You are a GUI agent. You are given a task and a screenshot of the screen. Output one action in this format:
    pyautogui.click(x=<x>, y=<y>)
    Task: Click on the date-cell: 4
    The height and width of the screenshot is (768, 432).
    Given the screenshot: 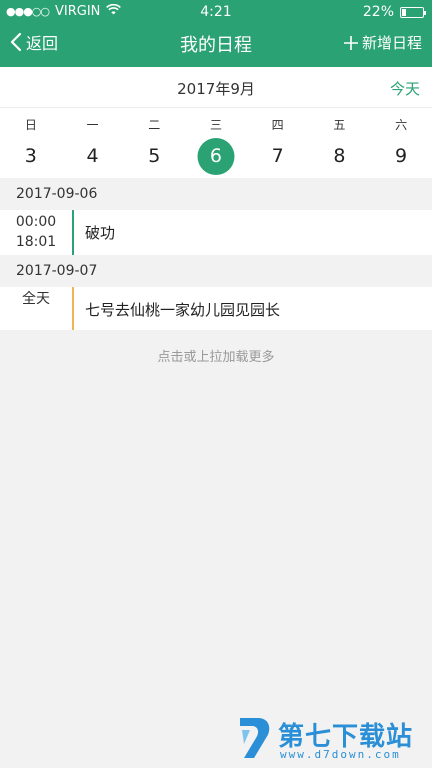 What is the action you would take?
    pyautogui.click(x=93, y=156)
    